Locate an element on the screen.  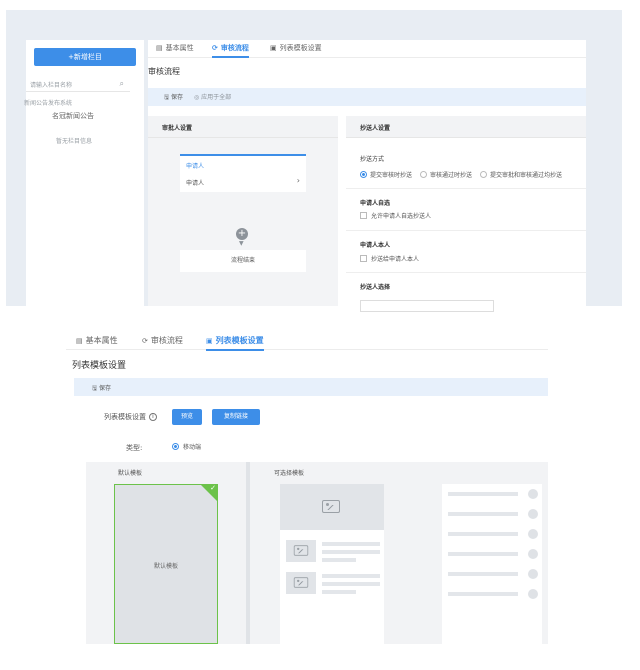
search-placeholder: 请输入栏目名称 is located at coordinates (51, 85).